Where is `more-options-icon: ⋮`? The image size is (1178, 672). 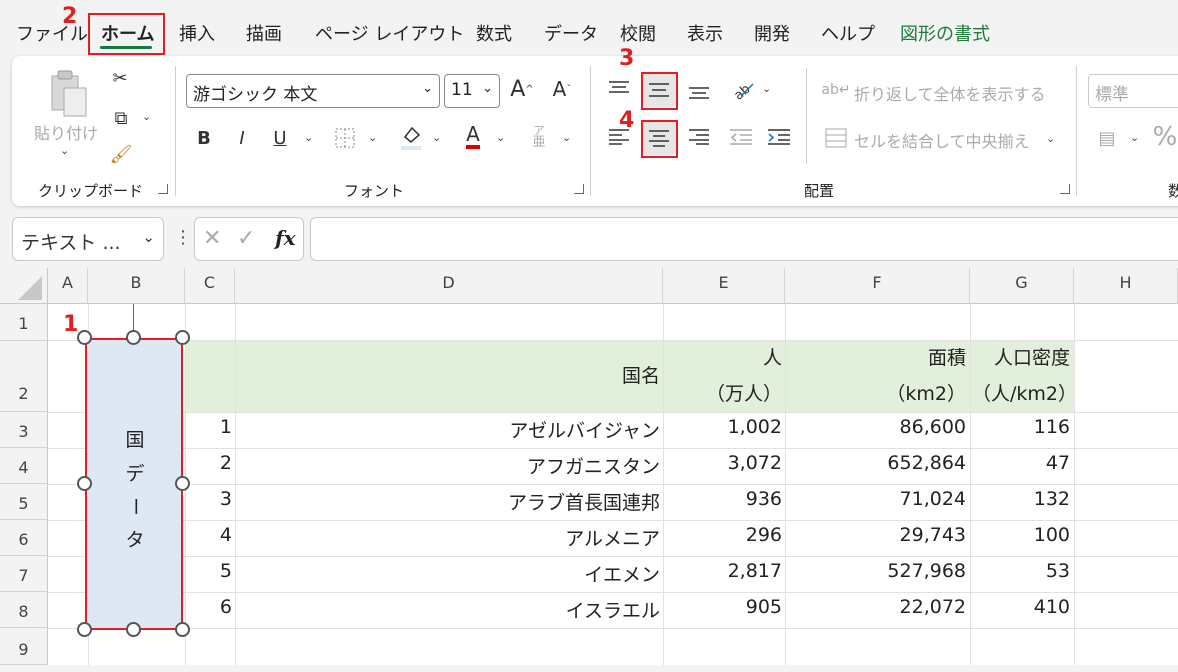 more-options-icon: ⋮ is located at coordinates (183, 237).